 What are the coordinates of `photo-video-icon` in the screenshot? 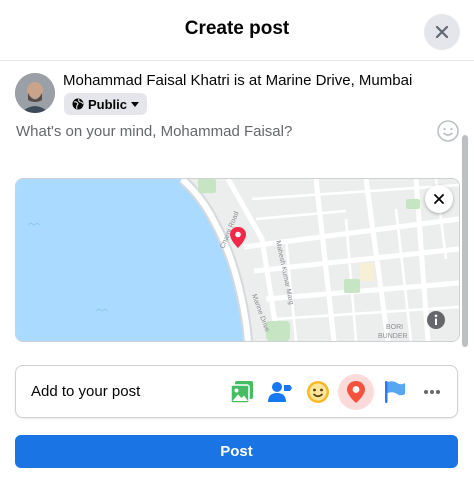 It's located at (241, 392).